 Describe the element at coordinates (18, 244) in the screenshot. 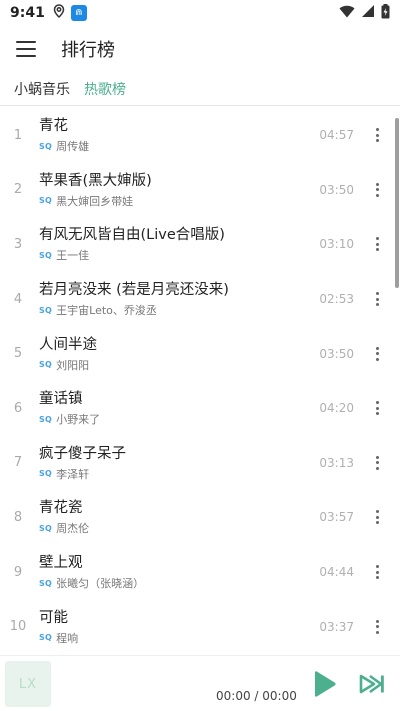

I see `rank-number: 3` at that location.